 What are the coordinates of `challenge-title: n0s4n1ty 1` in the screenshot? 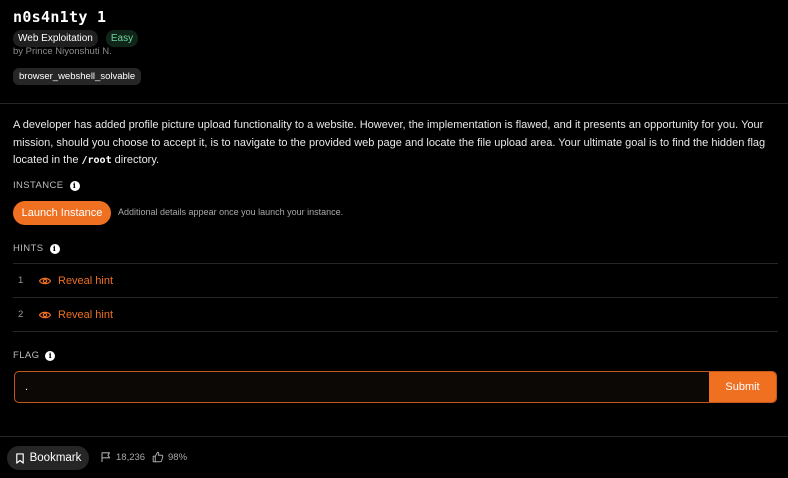 It's located at (60, 17).